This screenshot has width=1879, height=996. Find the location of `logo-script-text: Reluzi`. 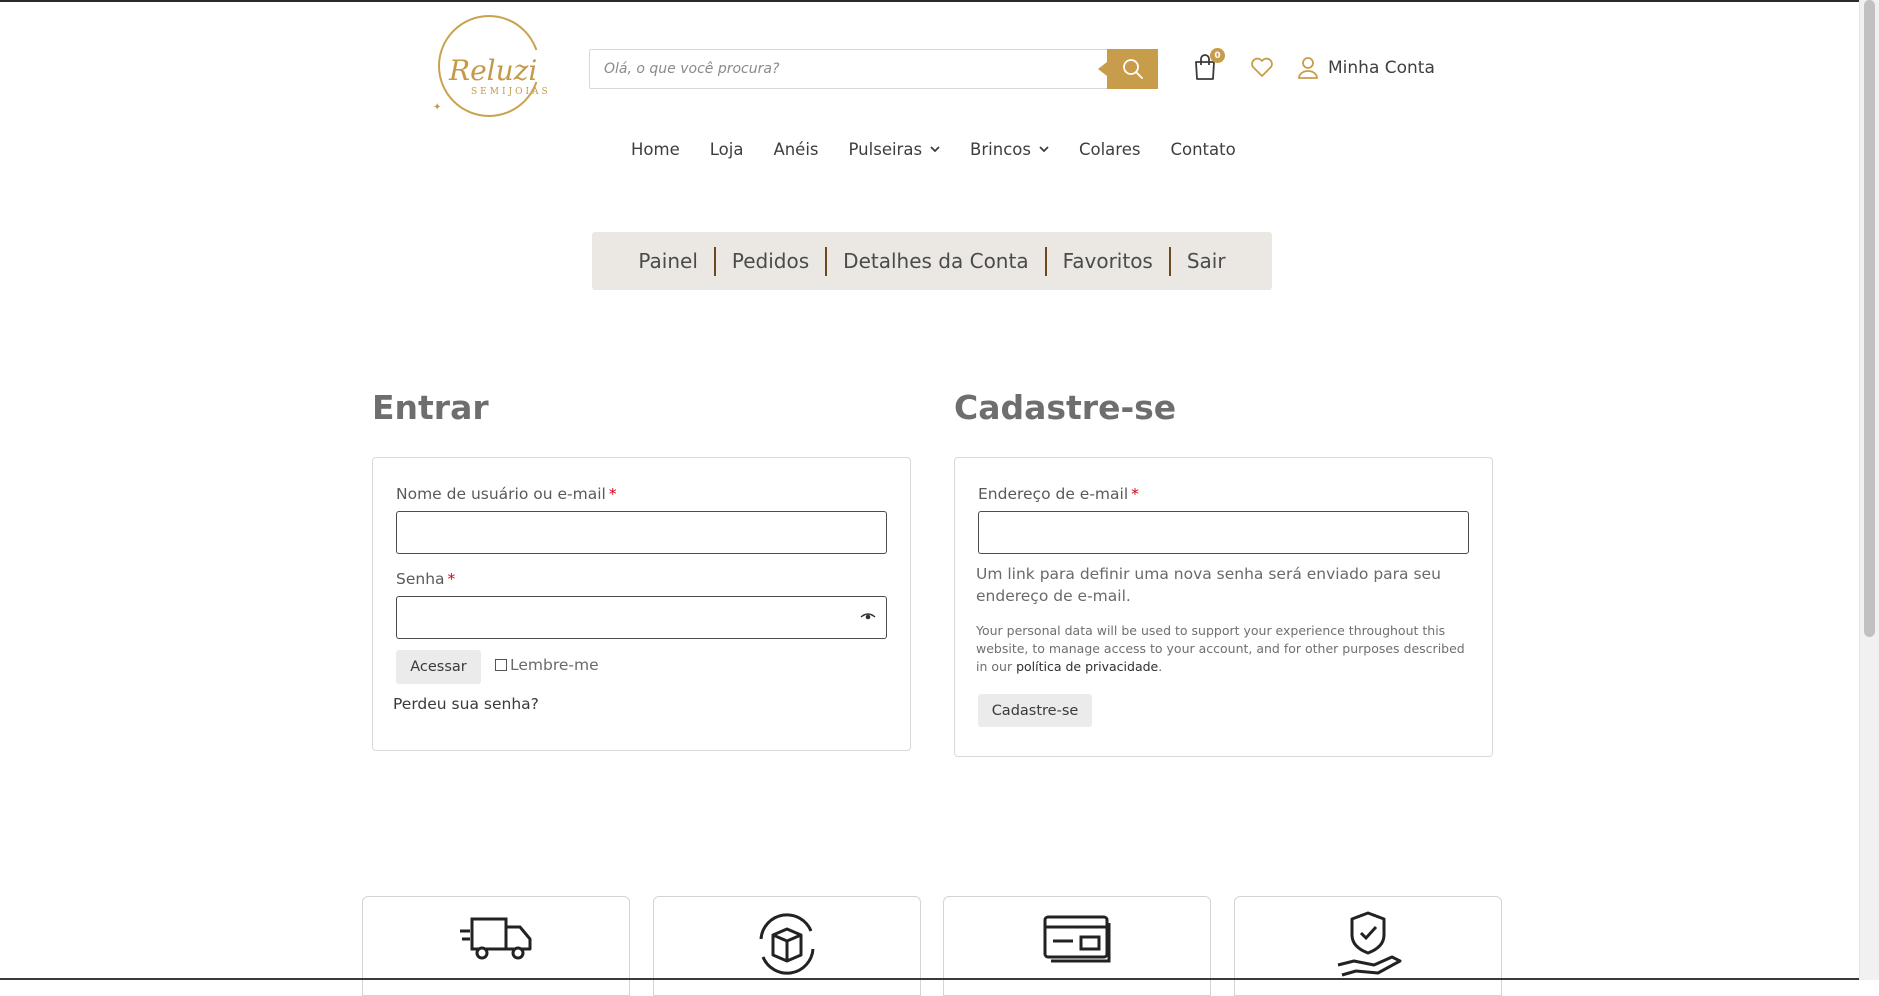

logo-script-text: Reluzi is located at coordinates (492, 70).